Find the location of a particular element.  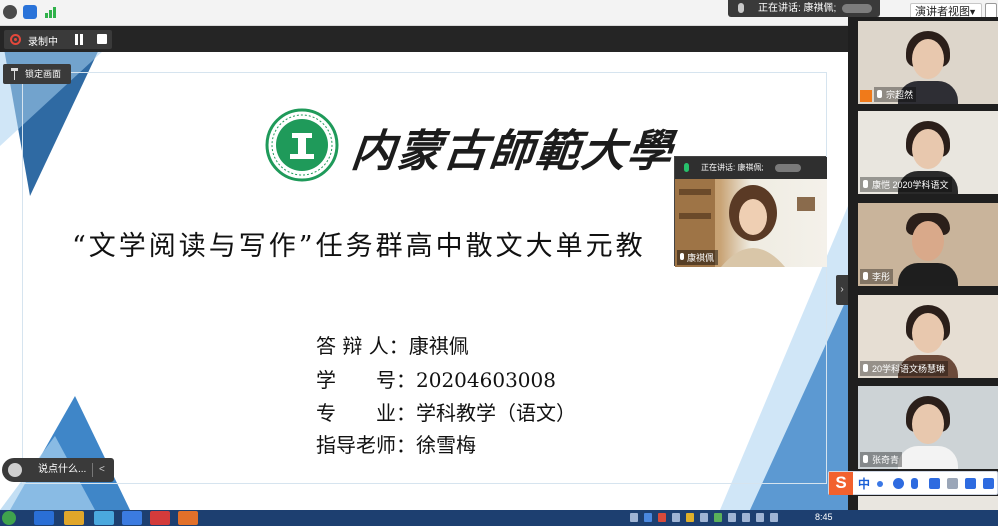

app-360-icon is located at coordinates (44, 518).